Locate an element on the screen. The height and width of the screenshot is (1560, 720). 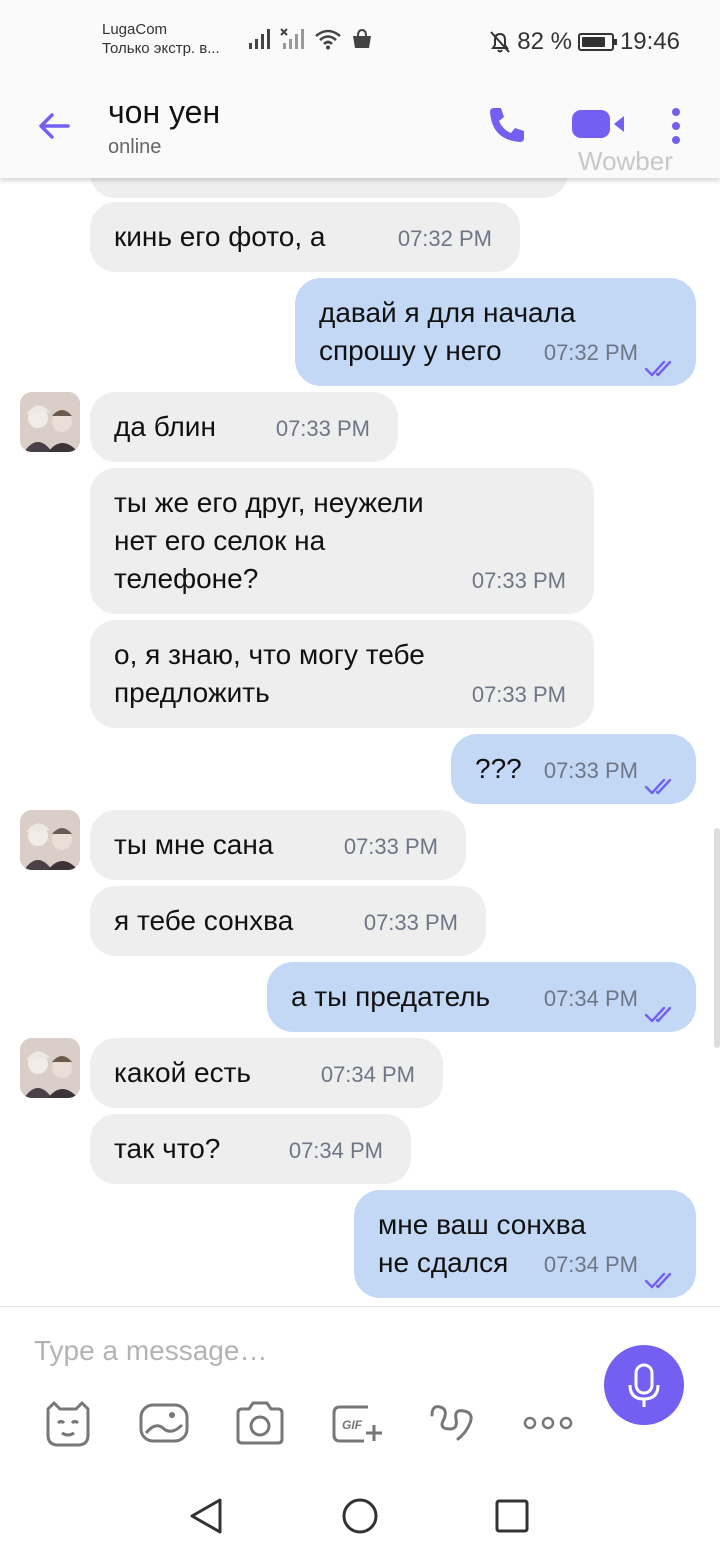
shop-icon is located at coordinates (362, 38).